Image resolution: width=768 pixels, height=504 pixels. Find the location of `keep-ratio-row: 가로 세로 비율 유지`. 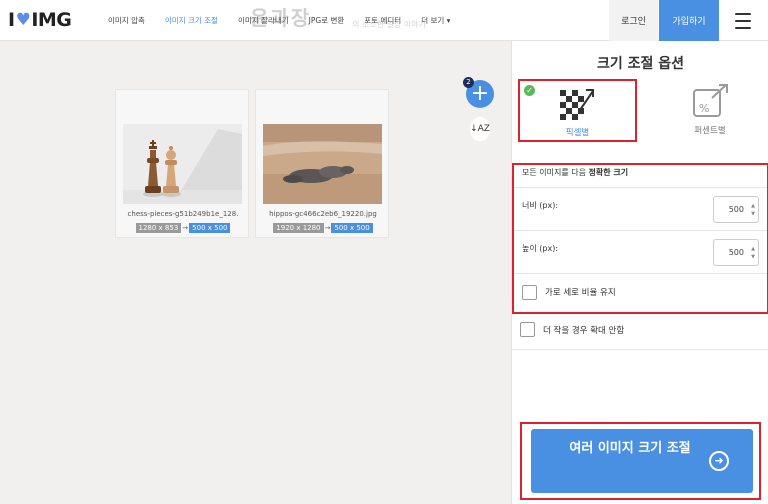

keep-ratio-row: 가로 세로 비율 유지 is located at coordinates (640, 292).